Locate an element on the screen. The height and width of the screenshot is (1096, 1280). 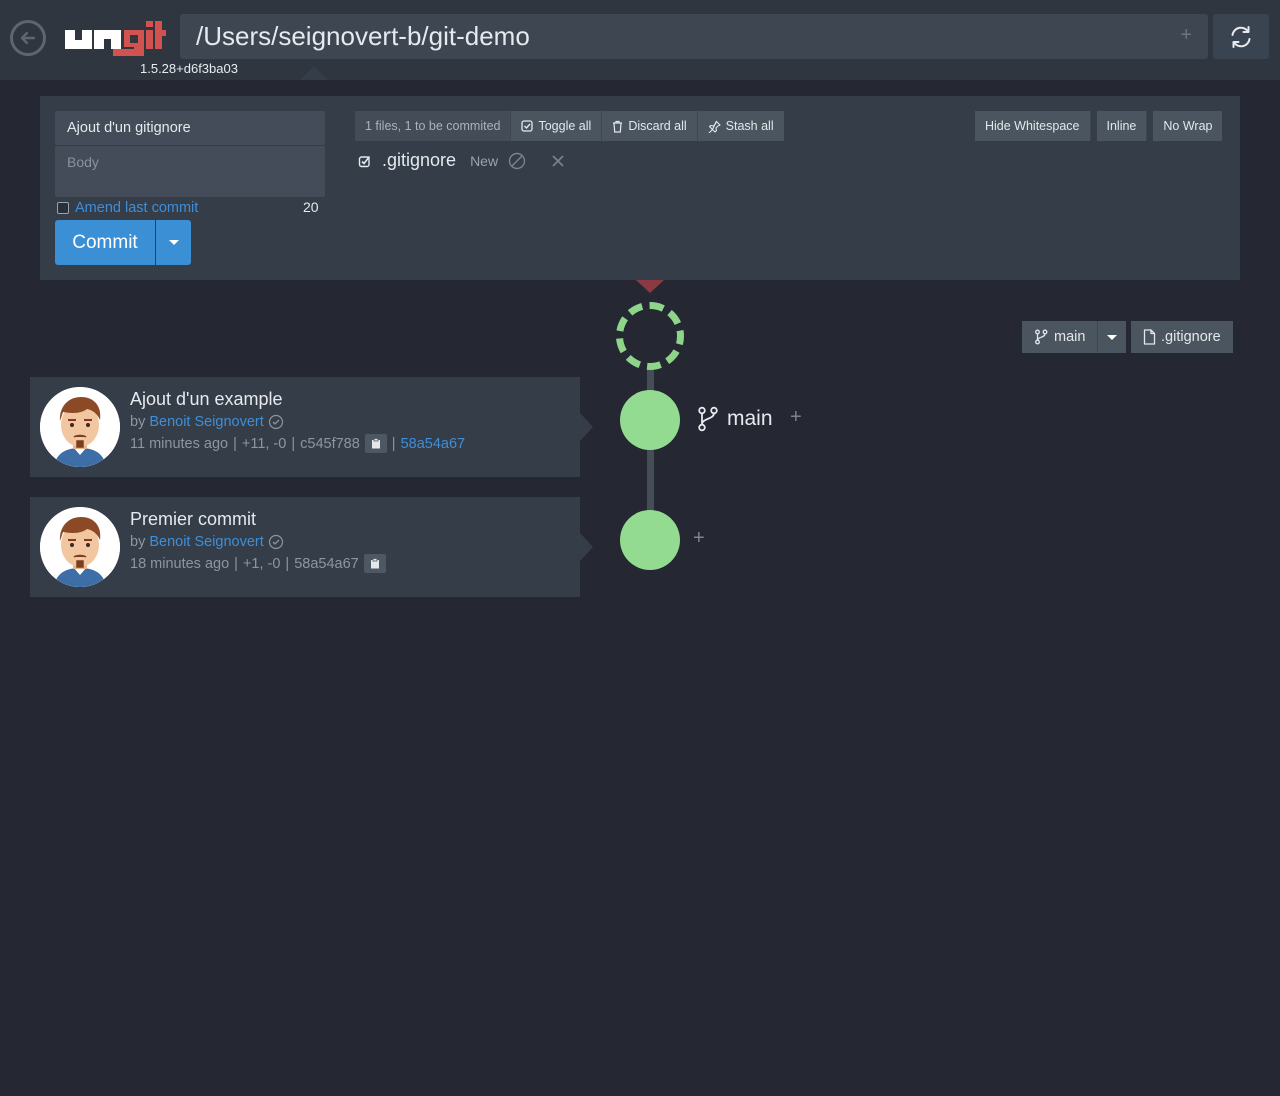
staging-node is located at coordinates (650, 336).